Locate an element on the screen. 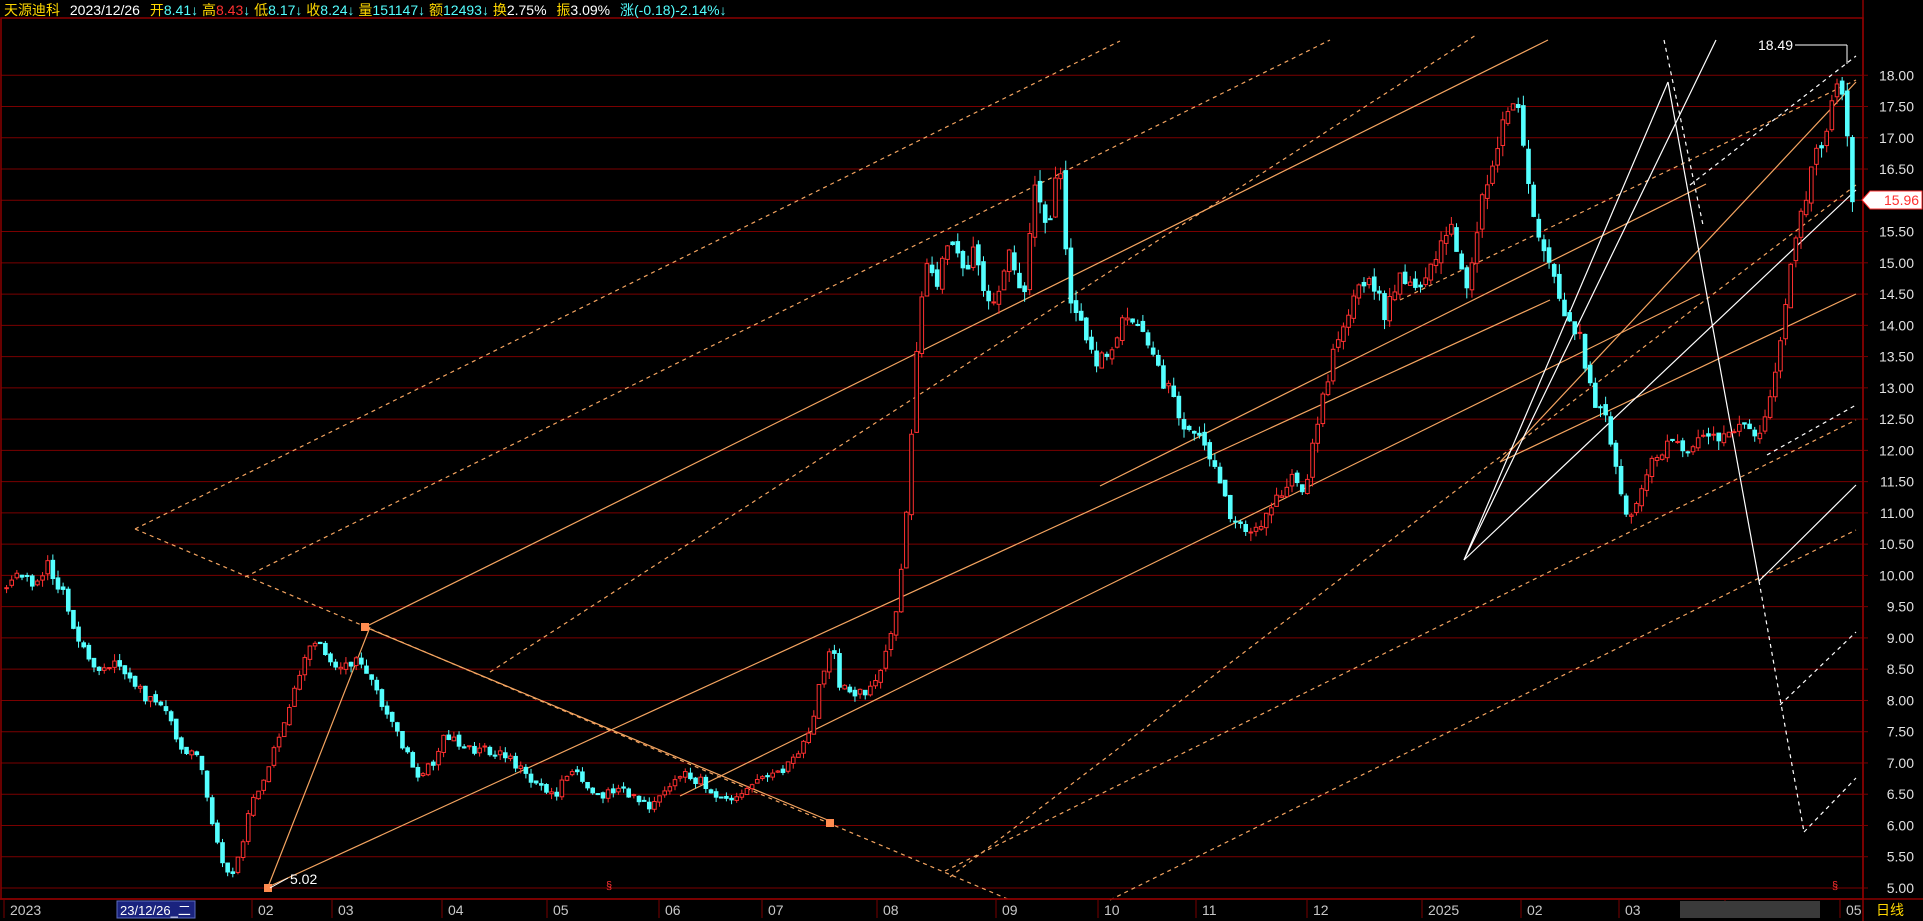  y-tick-label: 18.00 is located at coordinates (1896, 75).